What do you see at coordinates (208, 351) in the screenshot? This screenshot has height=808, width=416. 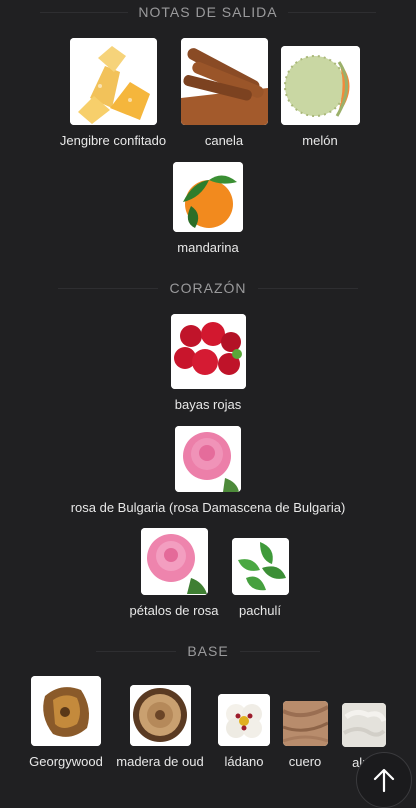 I see `bayas-image` at bounding box center [208, 351].